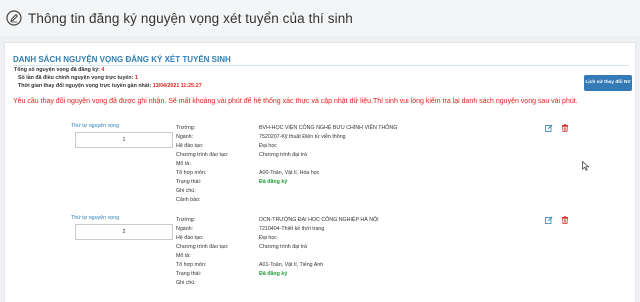 The height and width of the screenshot is (302, 640). Describe the element at coordinates (14, 18) in the screenshot. I see `edit-note-icon` at that location.